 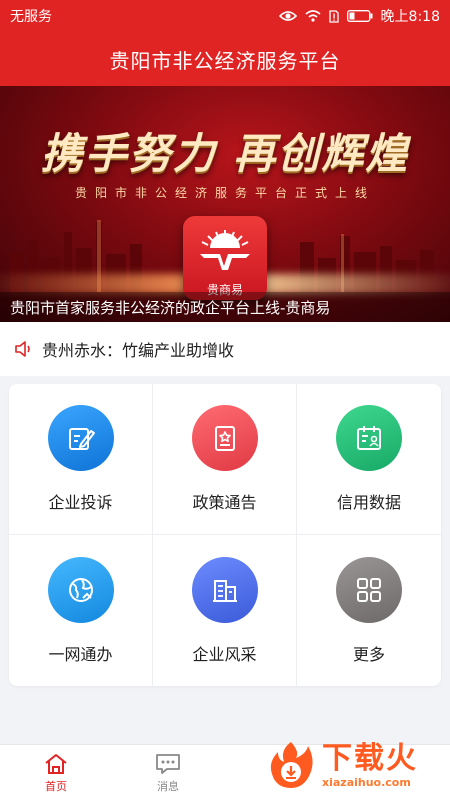 What do you see at coordinates (368, 654) in the screenshot?
I see `service-label: 更多` at bounding box center [368, 654].